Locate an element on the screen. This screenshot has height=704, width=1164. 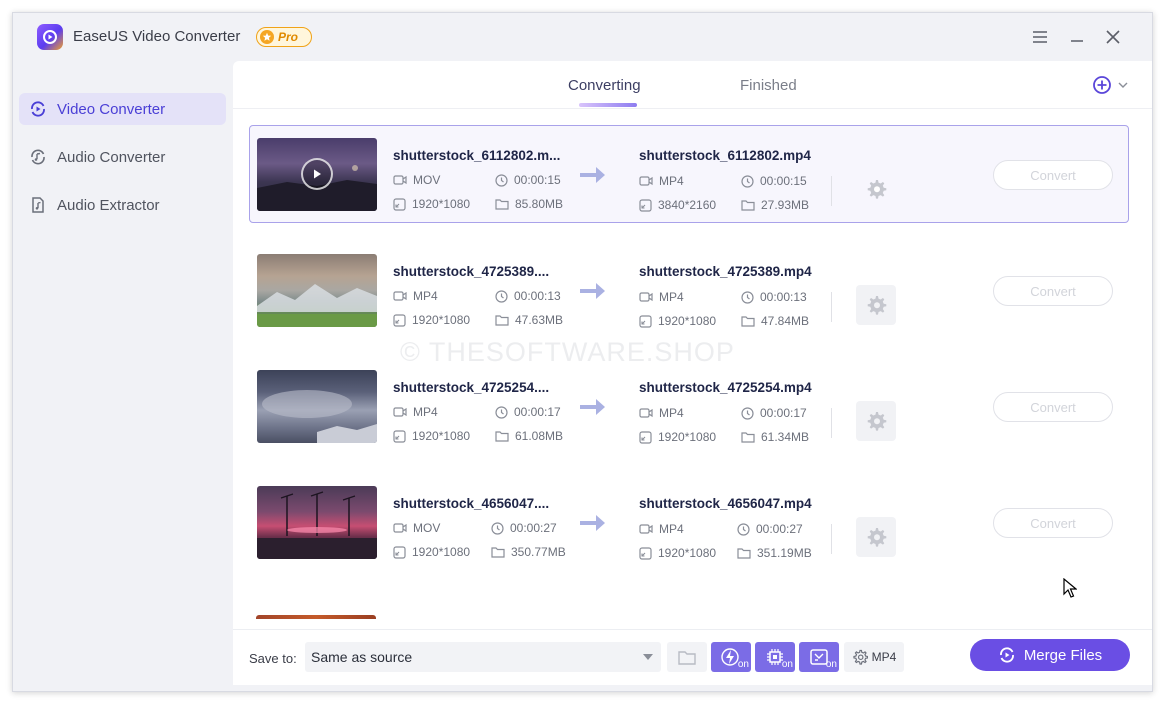
menu-icon is located at coordinates (1040, 37).